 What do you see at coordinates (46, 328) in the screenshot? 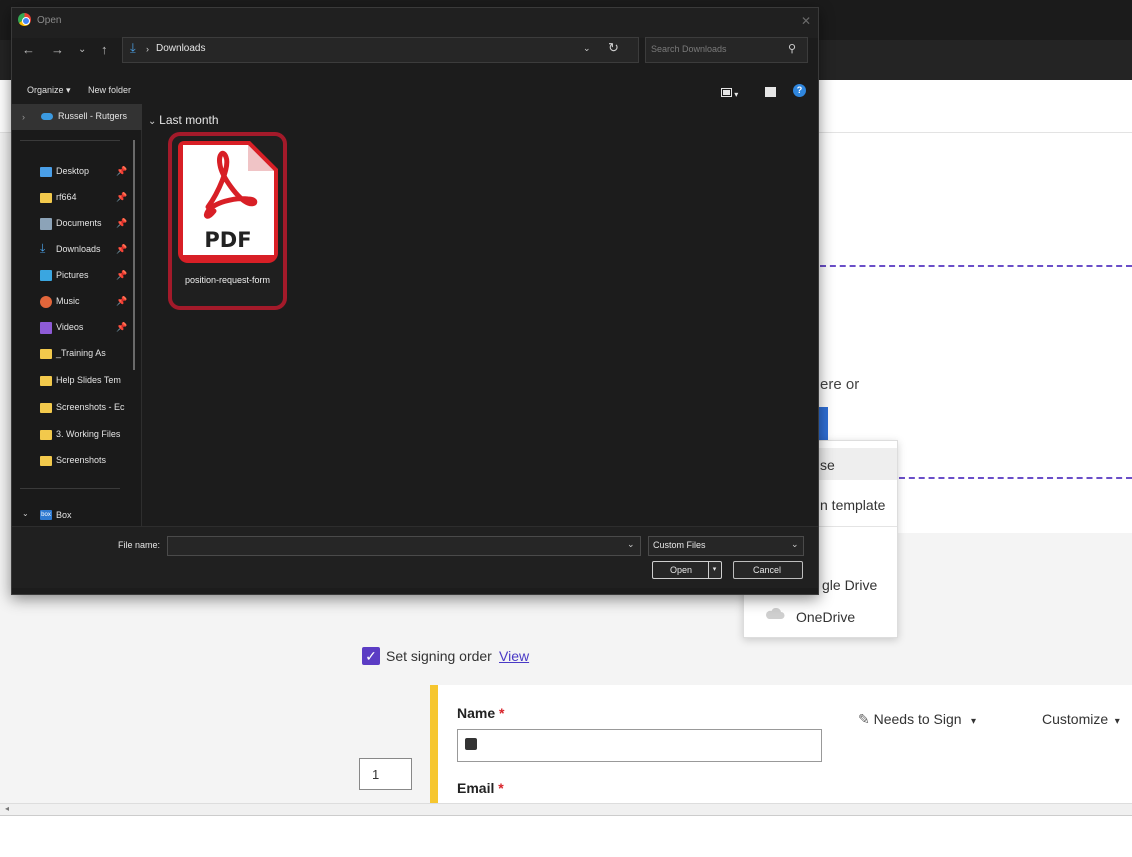
I see `videos-icon` at bounding box center [46, 328].